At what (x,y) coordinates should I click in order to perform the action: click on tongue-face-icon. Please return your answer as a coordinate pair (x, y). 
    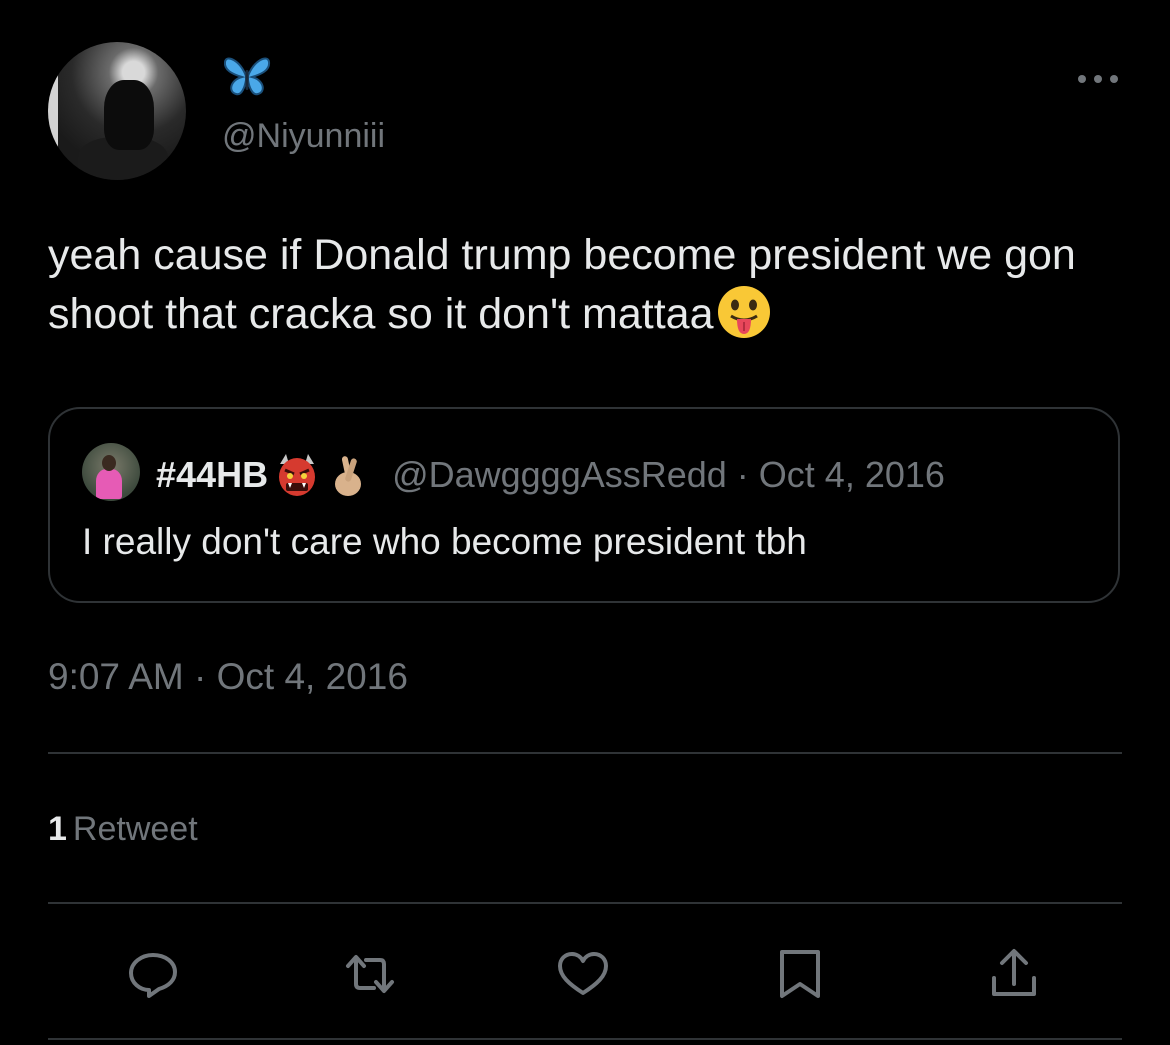
    Looking at the image, I should click on (743, 312).